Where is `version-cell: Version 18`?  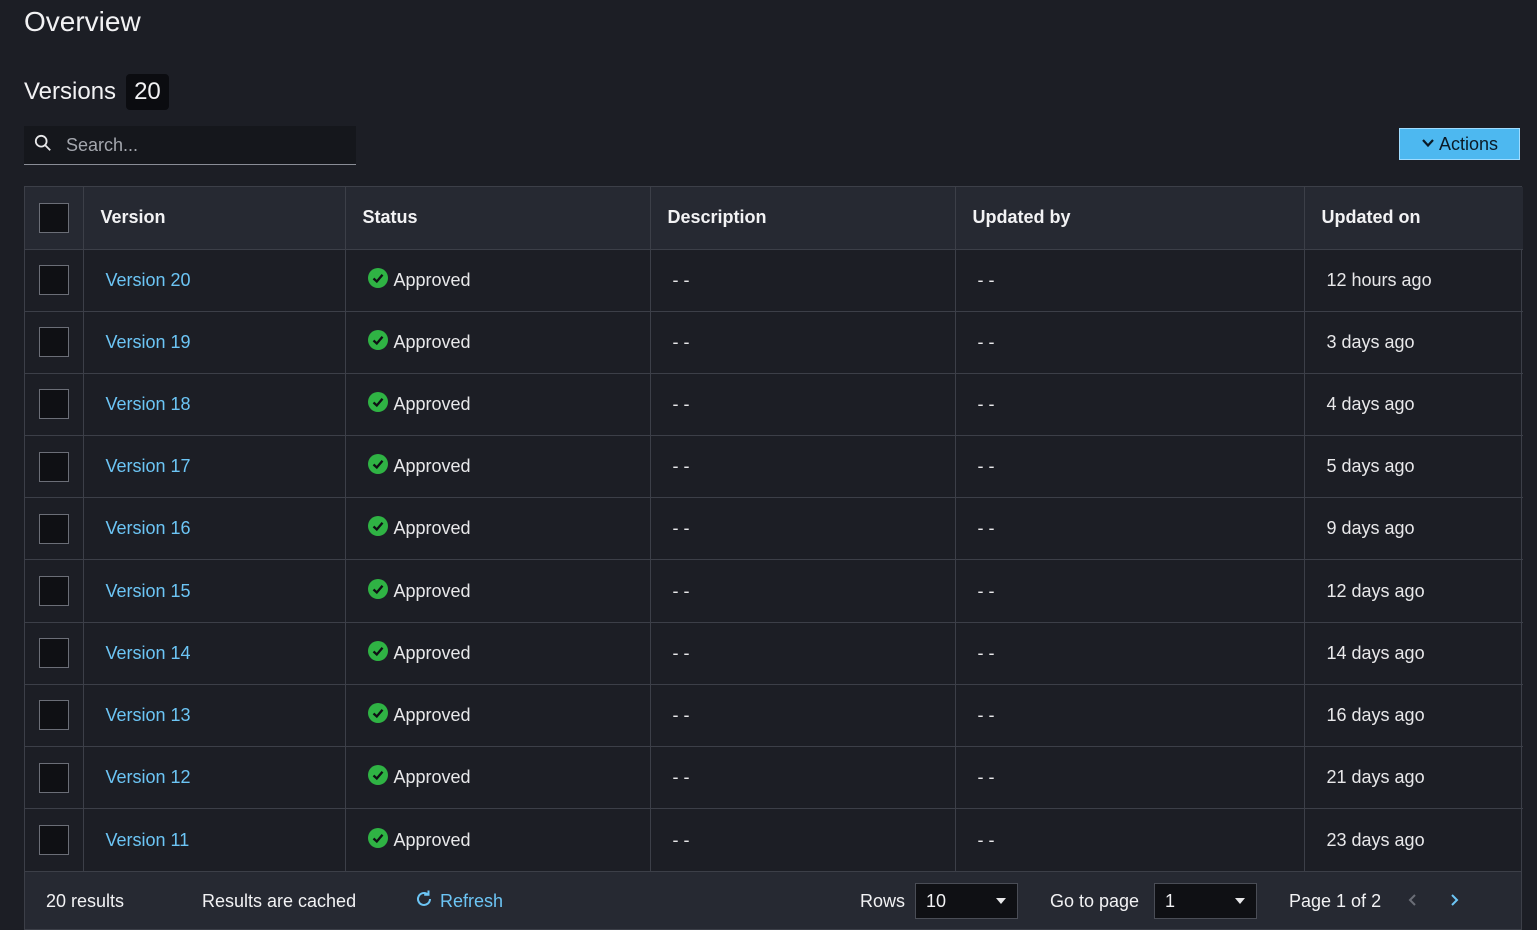 version-cell: Version 18 is located at coordinates (214, 404).